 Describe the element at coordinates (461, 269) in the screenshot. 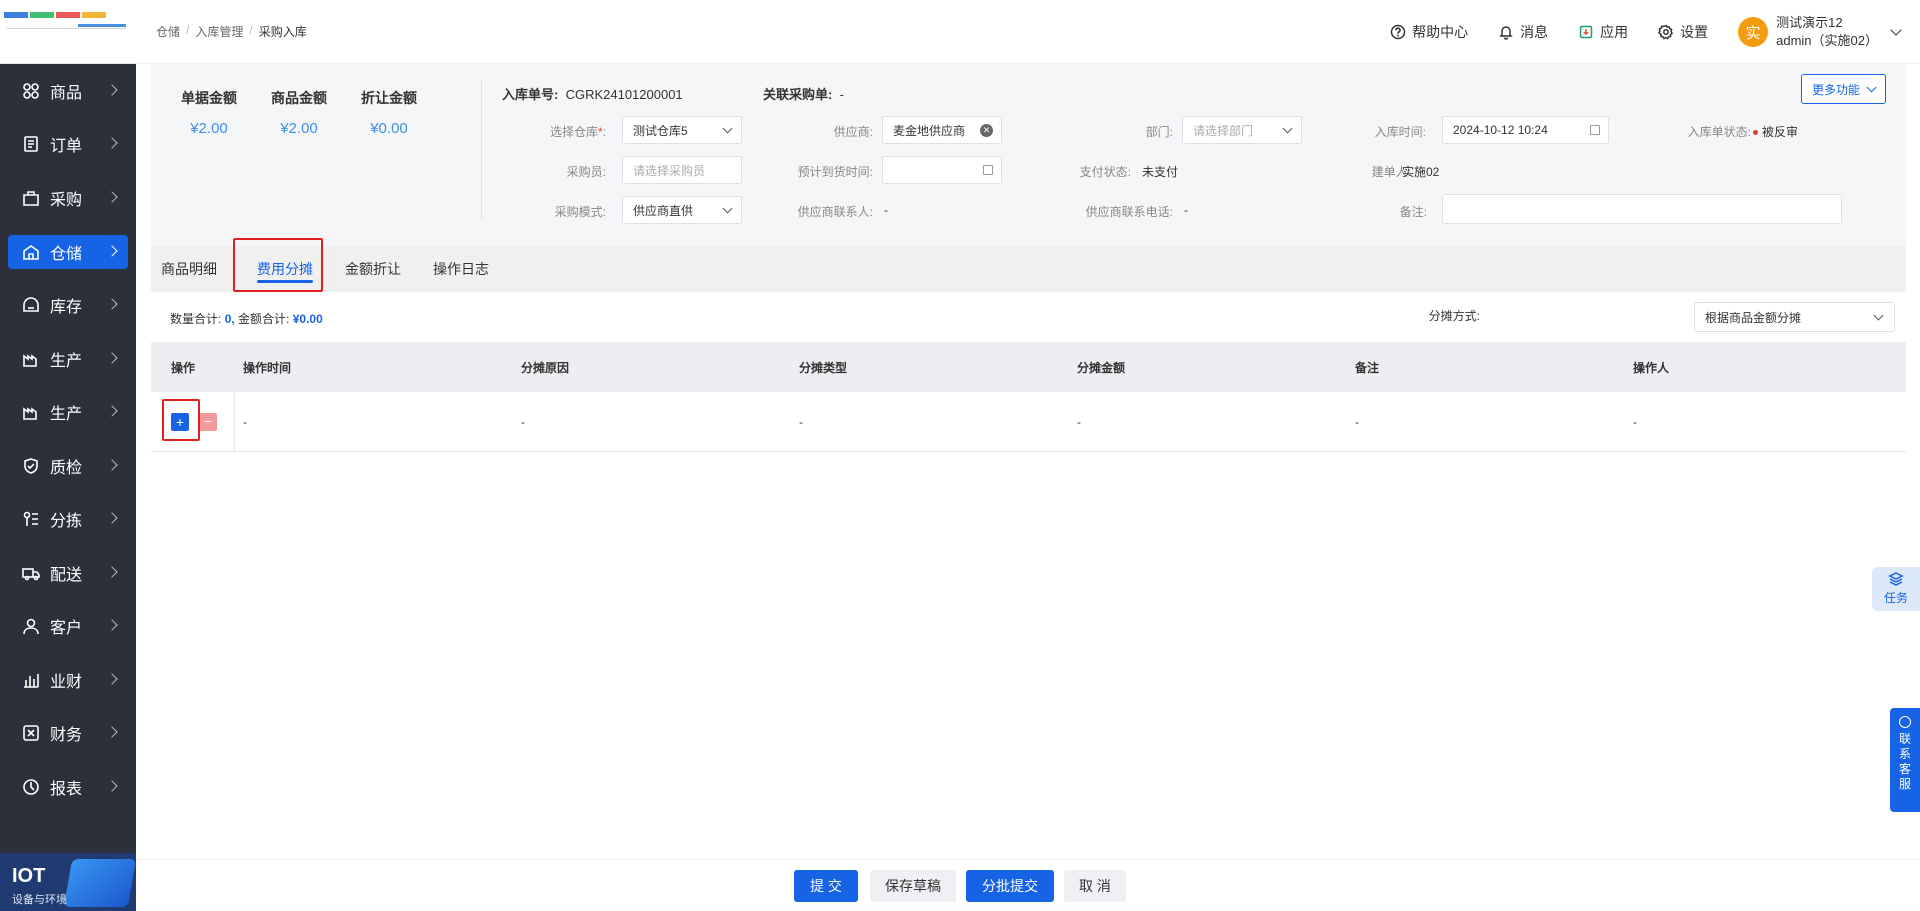

I see `tab-operation-log: 操作日志` at that location.